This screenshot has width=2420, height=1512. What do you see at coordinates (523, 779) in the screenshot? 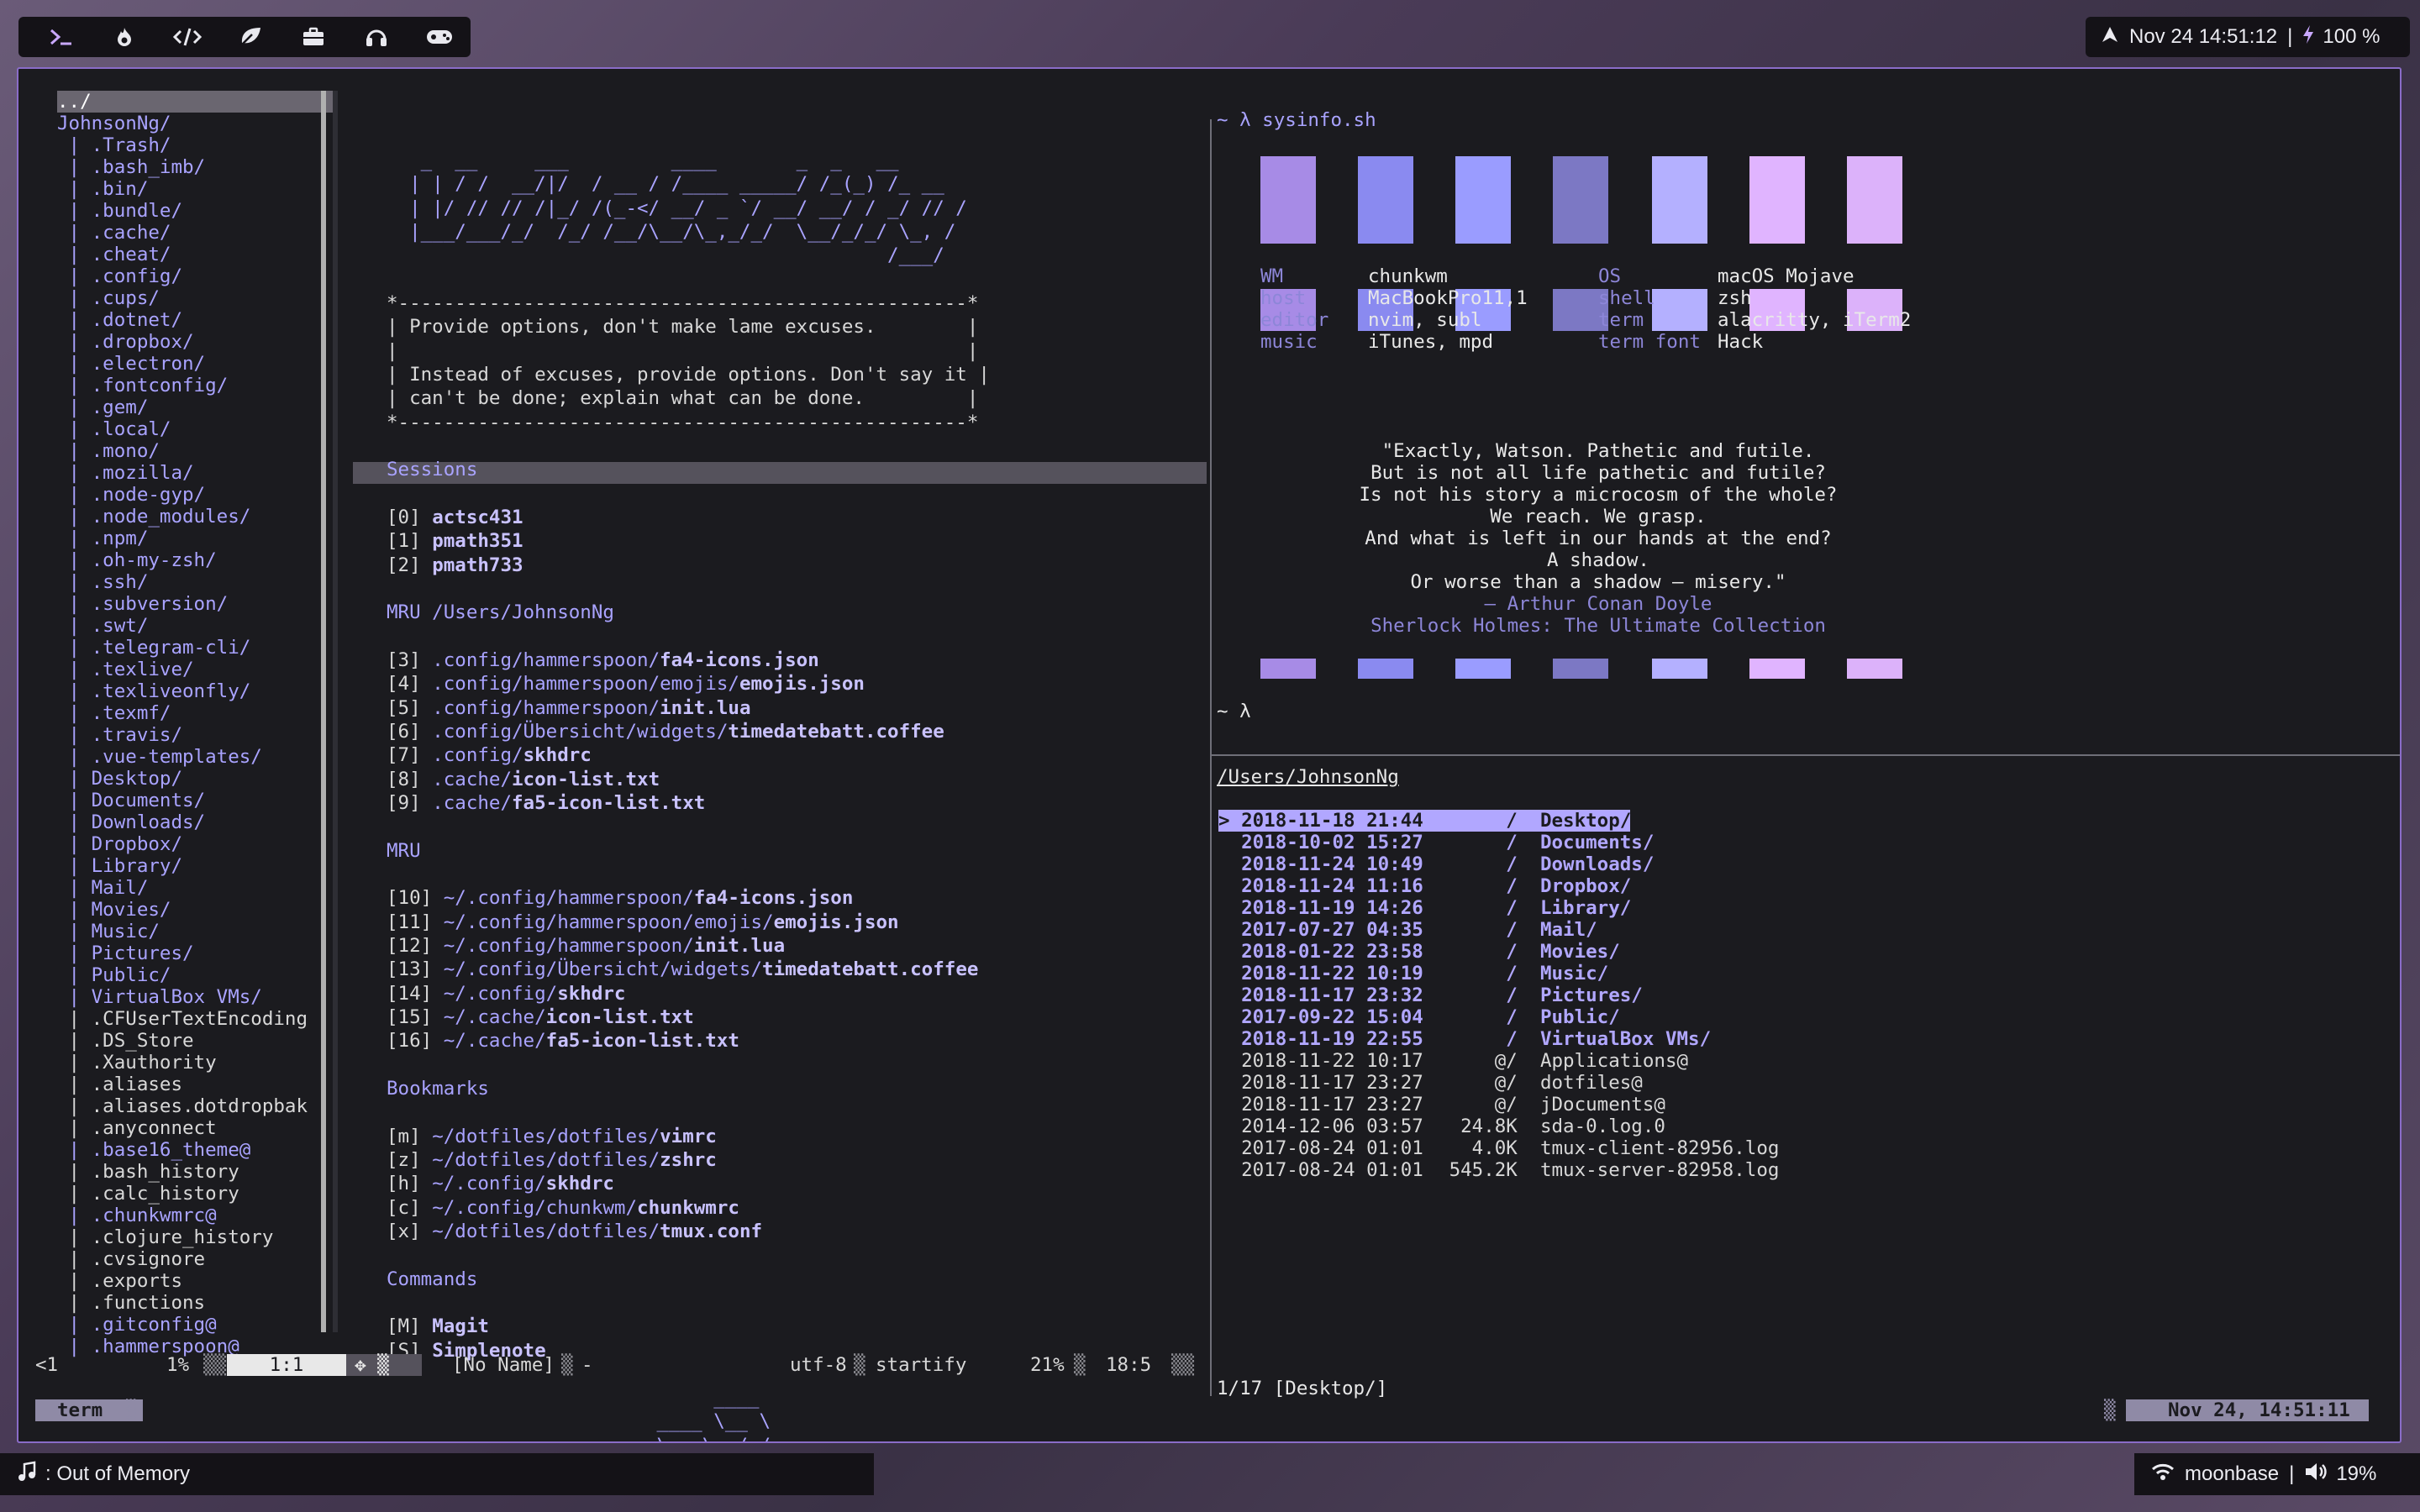
I see `startify-entry: [8] .cache/icon-list.txt` at bounding box center [523, 779].